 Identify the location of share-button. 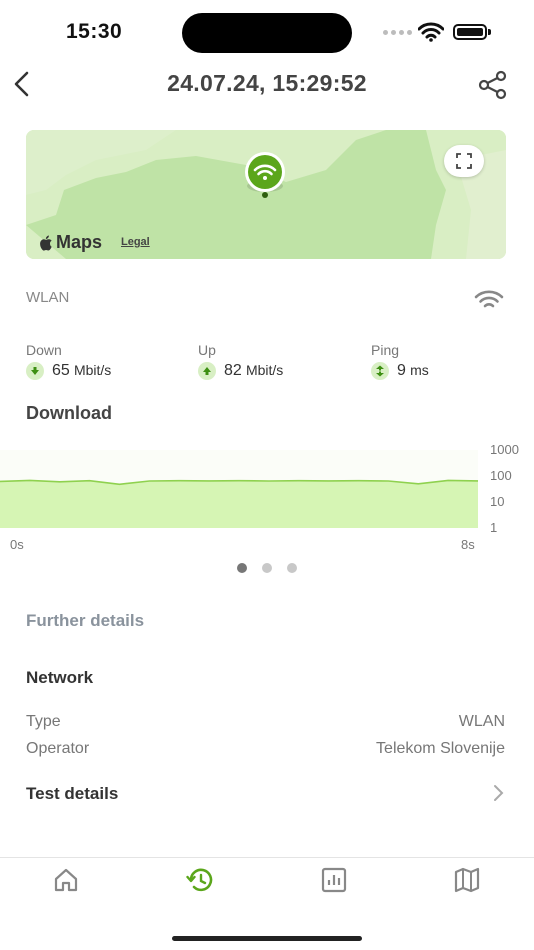
(493, 87).